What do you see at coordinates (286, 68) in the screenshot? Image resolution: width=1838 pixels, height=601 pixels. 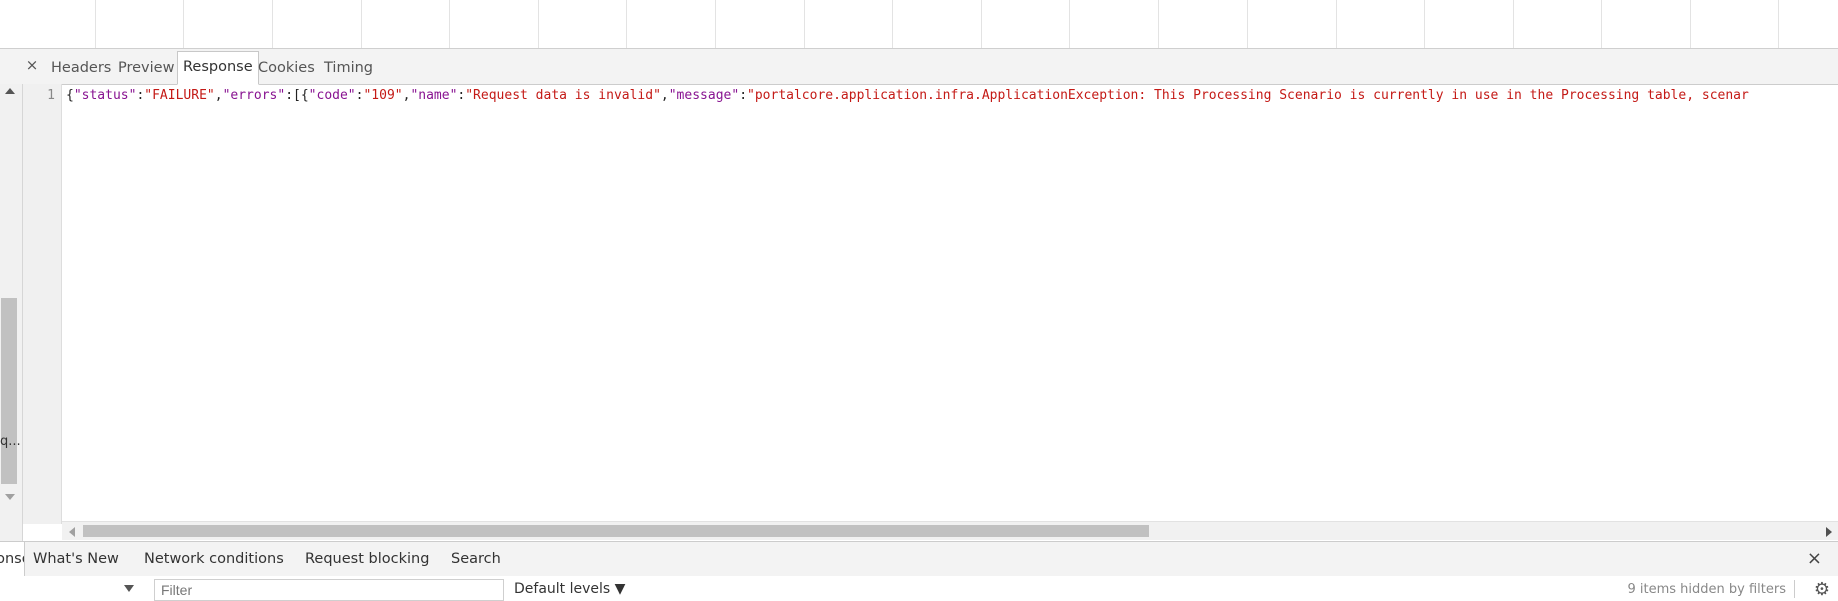 I see `tab-cookies: Cookies` at bounding box center [286, 68].